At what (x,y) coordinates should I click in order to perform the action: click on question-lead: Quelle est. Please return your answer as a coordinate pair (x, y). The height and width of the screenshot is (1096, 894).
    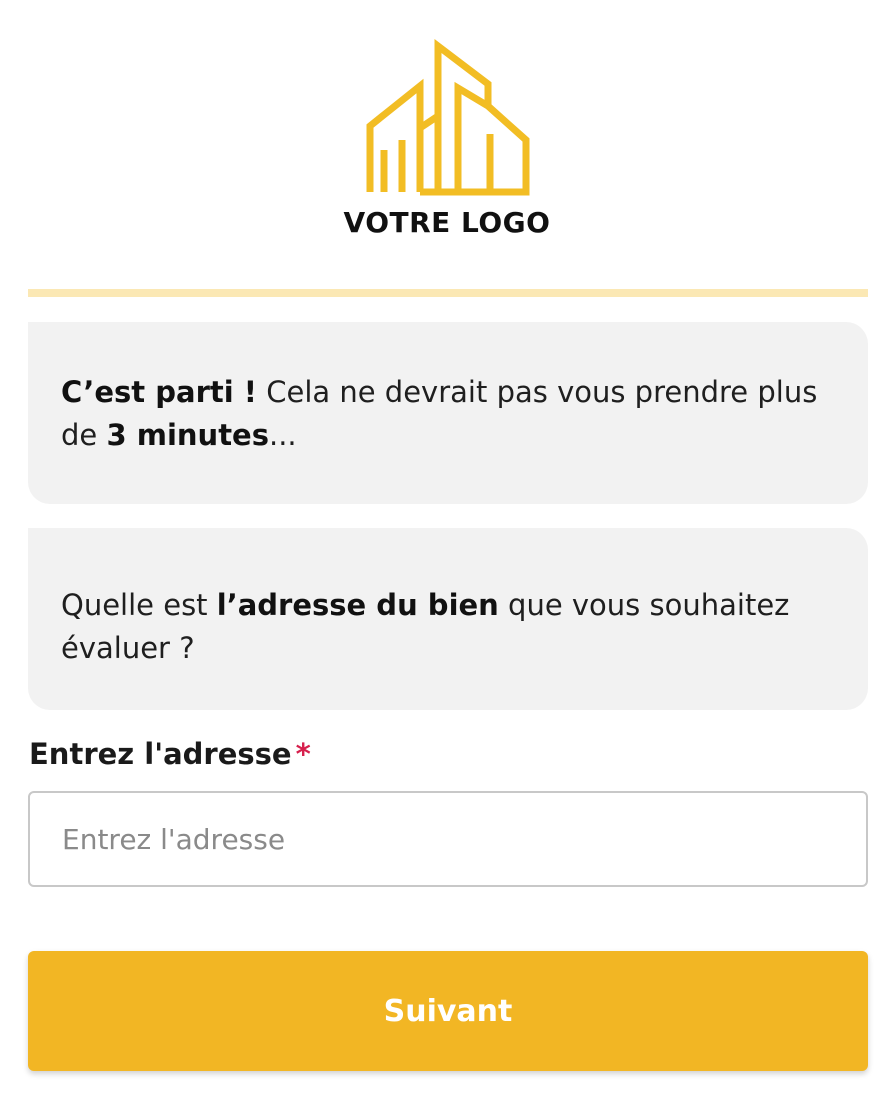
    Looking at the image, I should click on (139, 605).